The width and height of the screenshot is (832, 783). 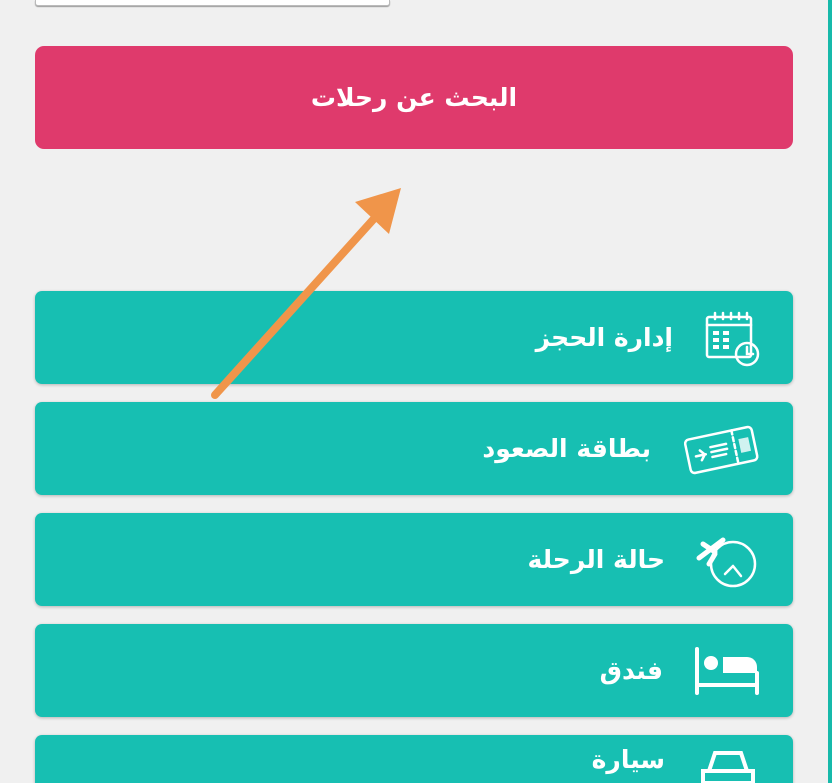 I want to click on menu-item: فندق, so click(x=414, y=670).